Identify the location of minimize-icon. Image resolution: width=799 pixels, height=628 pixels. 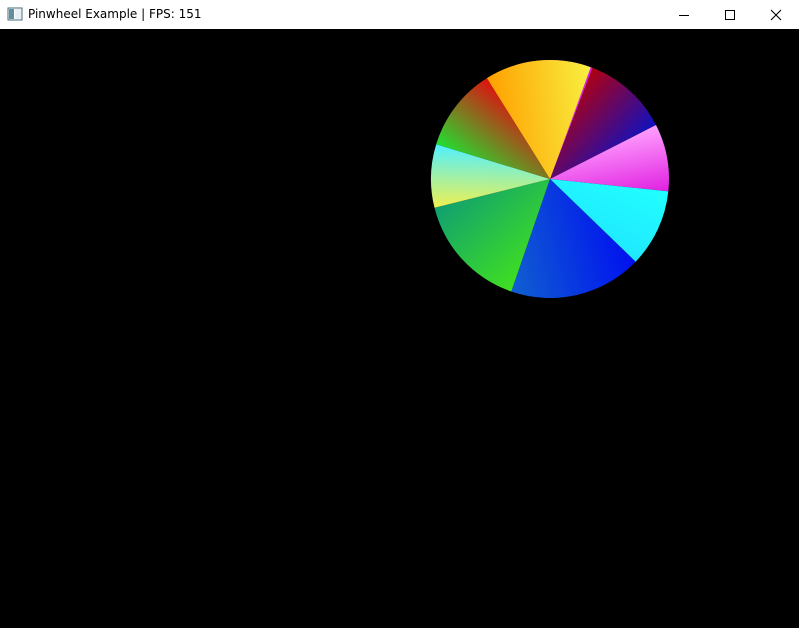
(684, 15).